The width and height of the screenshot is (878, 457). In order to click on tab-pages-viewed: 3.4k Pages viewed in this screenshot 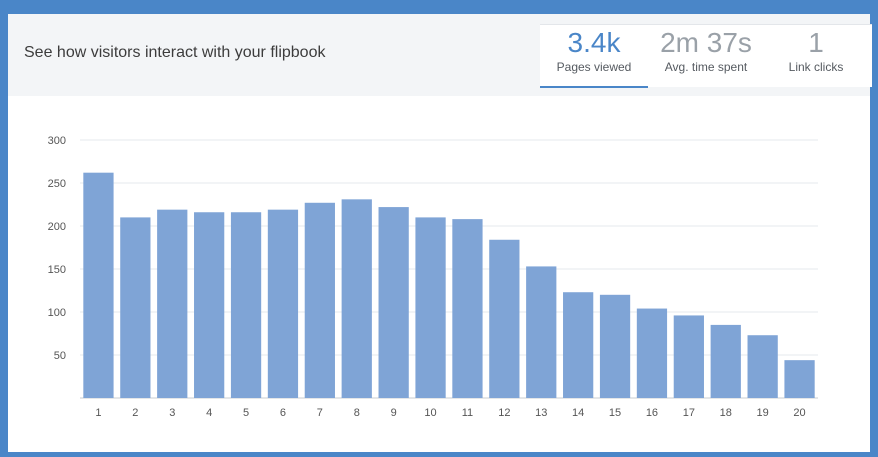, I will do `click(594, 56)`.